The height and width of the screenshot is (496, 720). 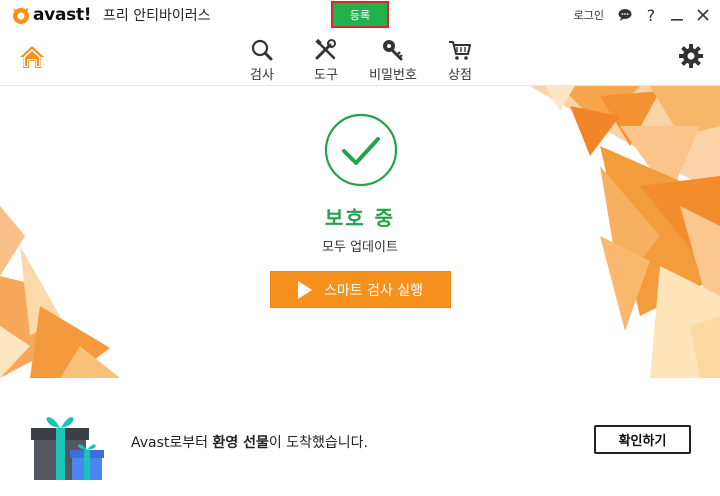 I want to click on smart-scan-label: 스마트 검사 실행, so click(x=373, y=290).